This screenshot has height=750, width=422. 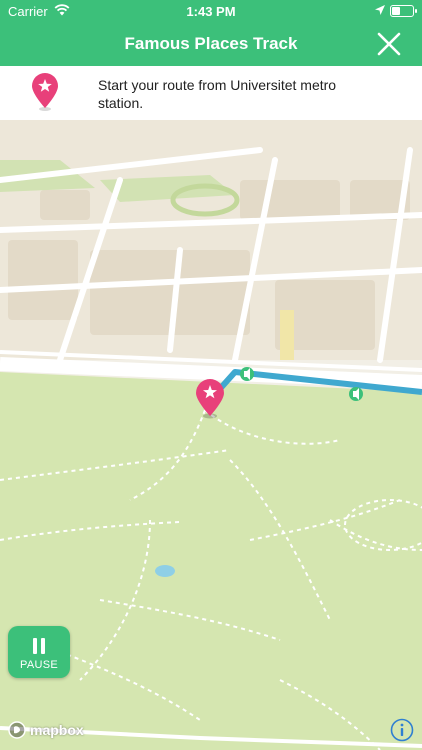 What do you see at coordinates (57, 730) in the screenshot?
I see `mapbox-label: mapbox` at bounding box center [57, 730].